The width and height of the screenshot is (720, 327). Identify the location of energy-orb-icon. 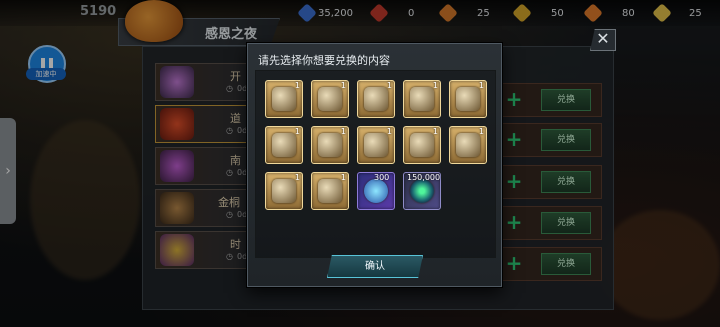
(422, 191).